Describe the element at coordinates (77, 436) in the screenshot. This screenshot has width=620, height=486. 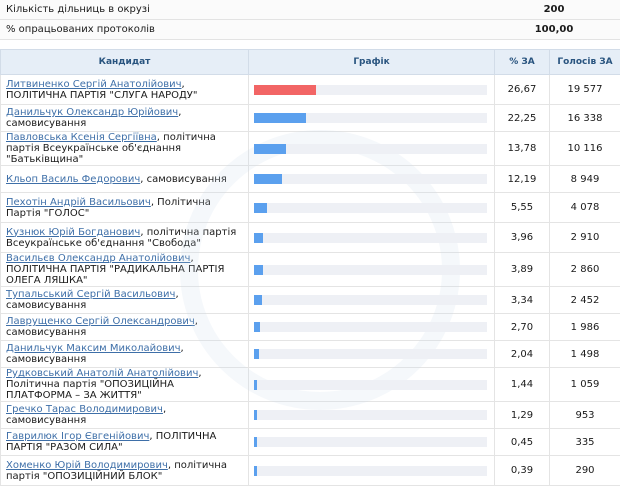
I see `candidate-link: Гаврилюк Ігор Євгенійович` at that location.